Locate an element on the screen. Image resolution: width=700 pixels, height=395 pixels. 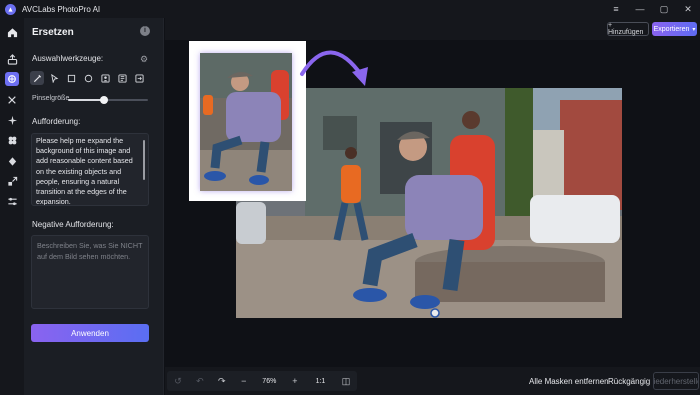
brush-tool-icon is located at coordinates (37, 78).